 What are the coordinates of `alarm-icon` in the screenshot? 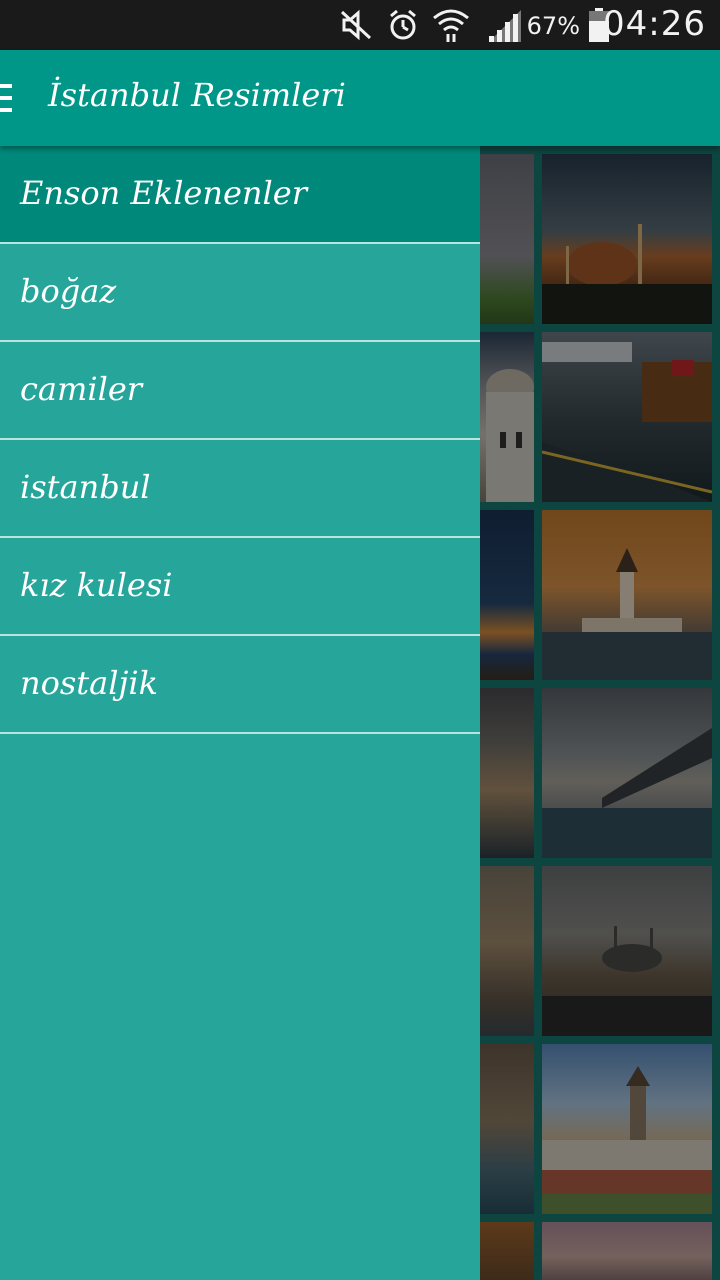 It's located at (403, 24).